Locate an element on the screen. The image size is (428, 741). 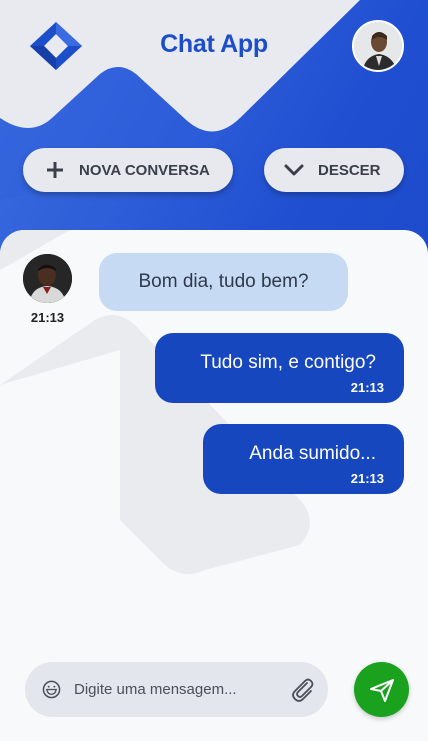
new-chat-label: NOVA CONVERSA is located at coordinates (144, 170).